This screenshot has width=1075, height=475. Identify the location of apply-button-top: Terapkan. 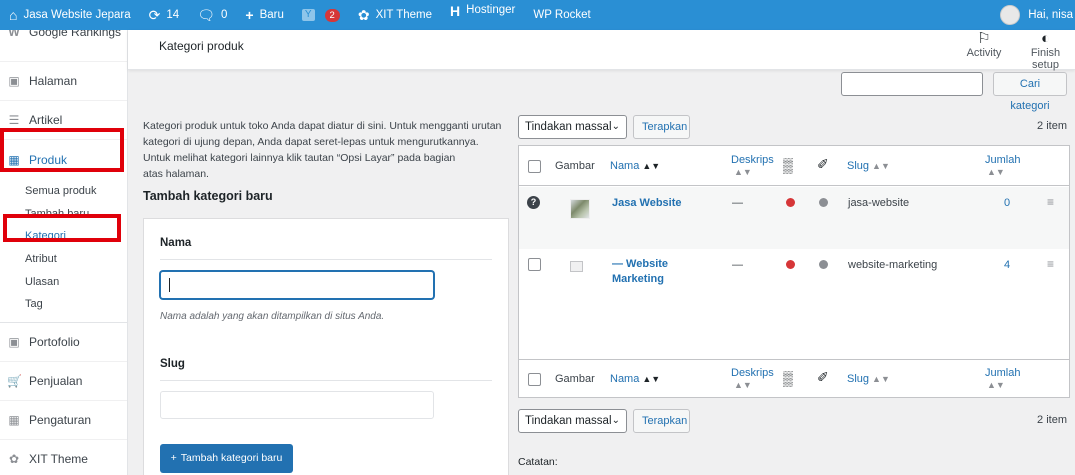
(661, 127).